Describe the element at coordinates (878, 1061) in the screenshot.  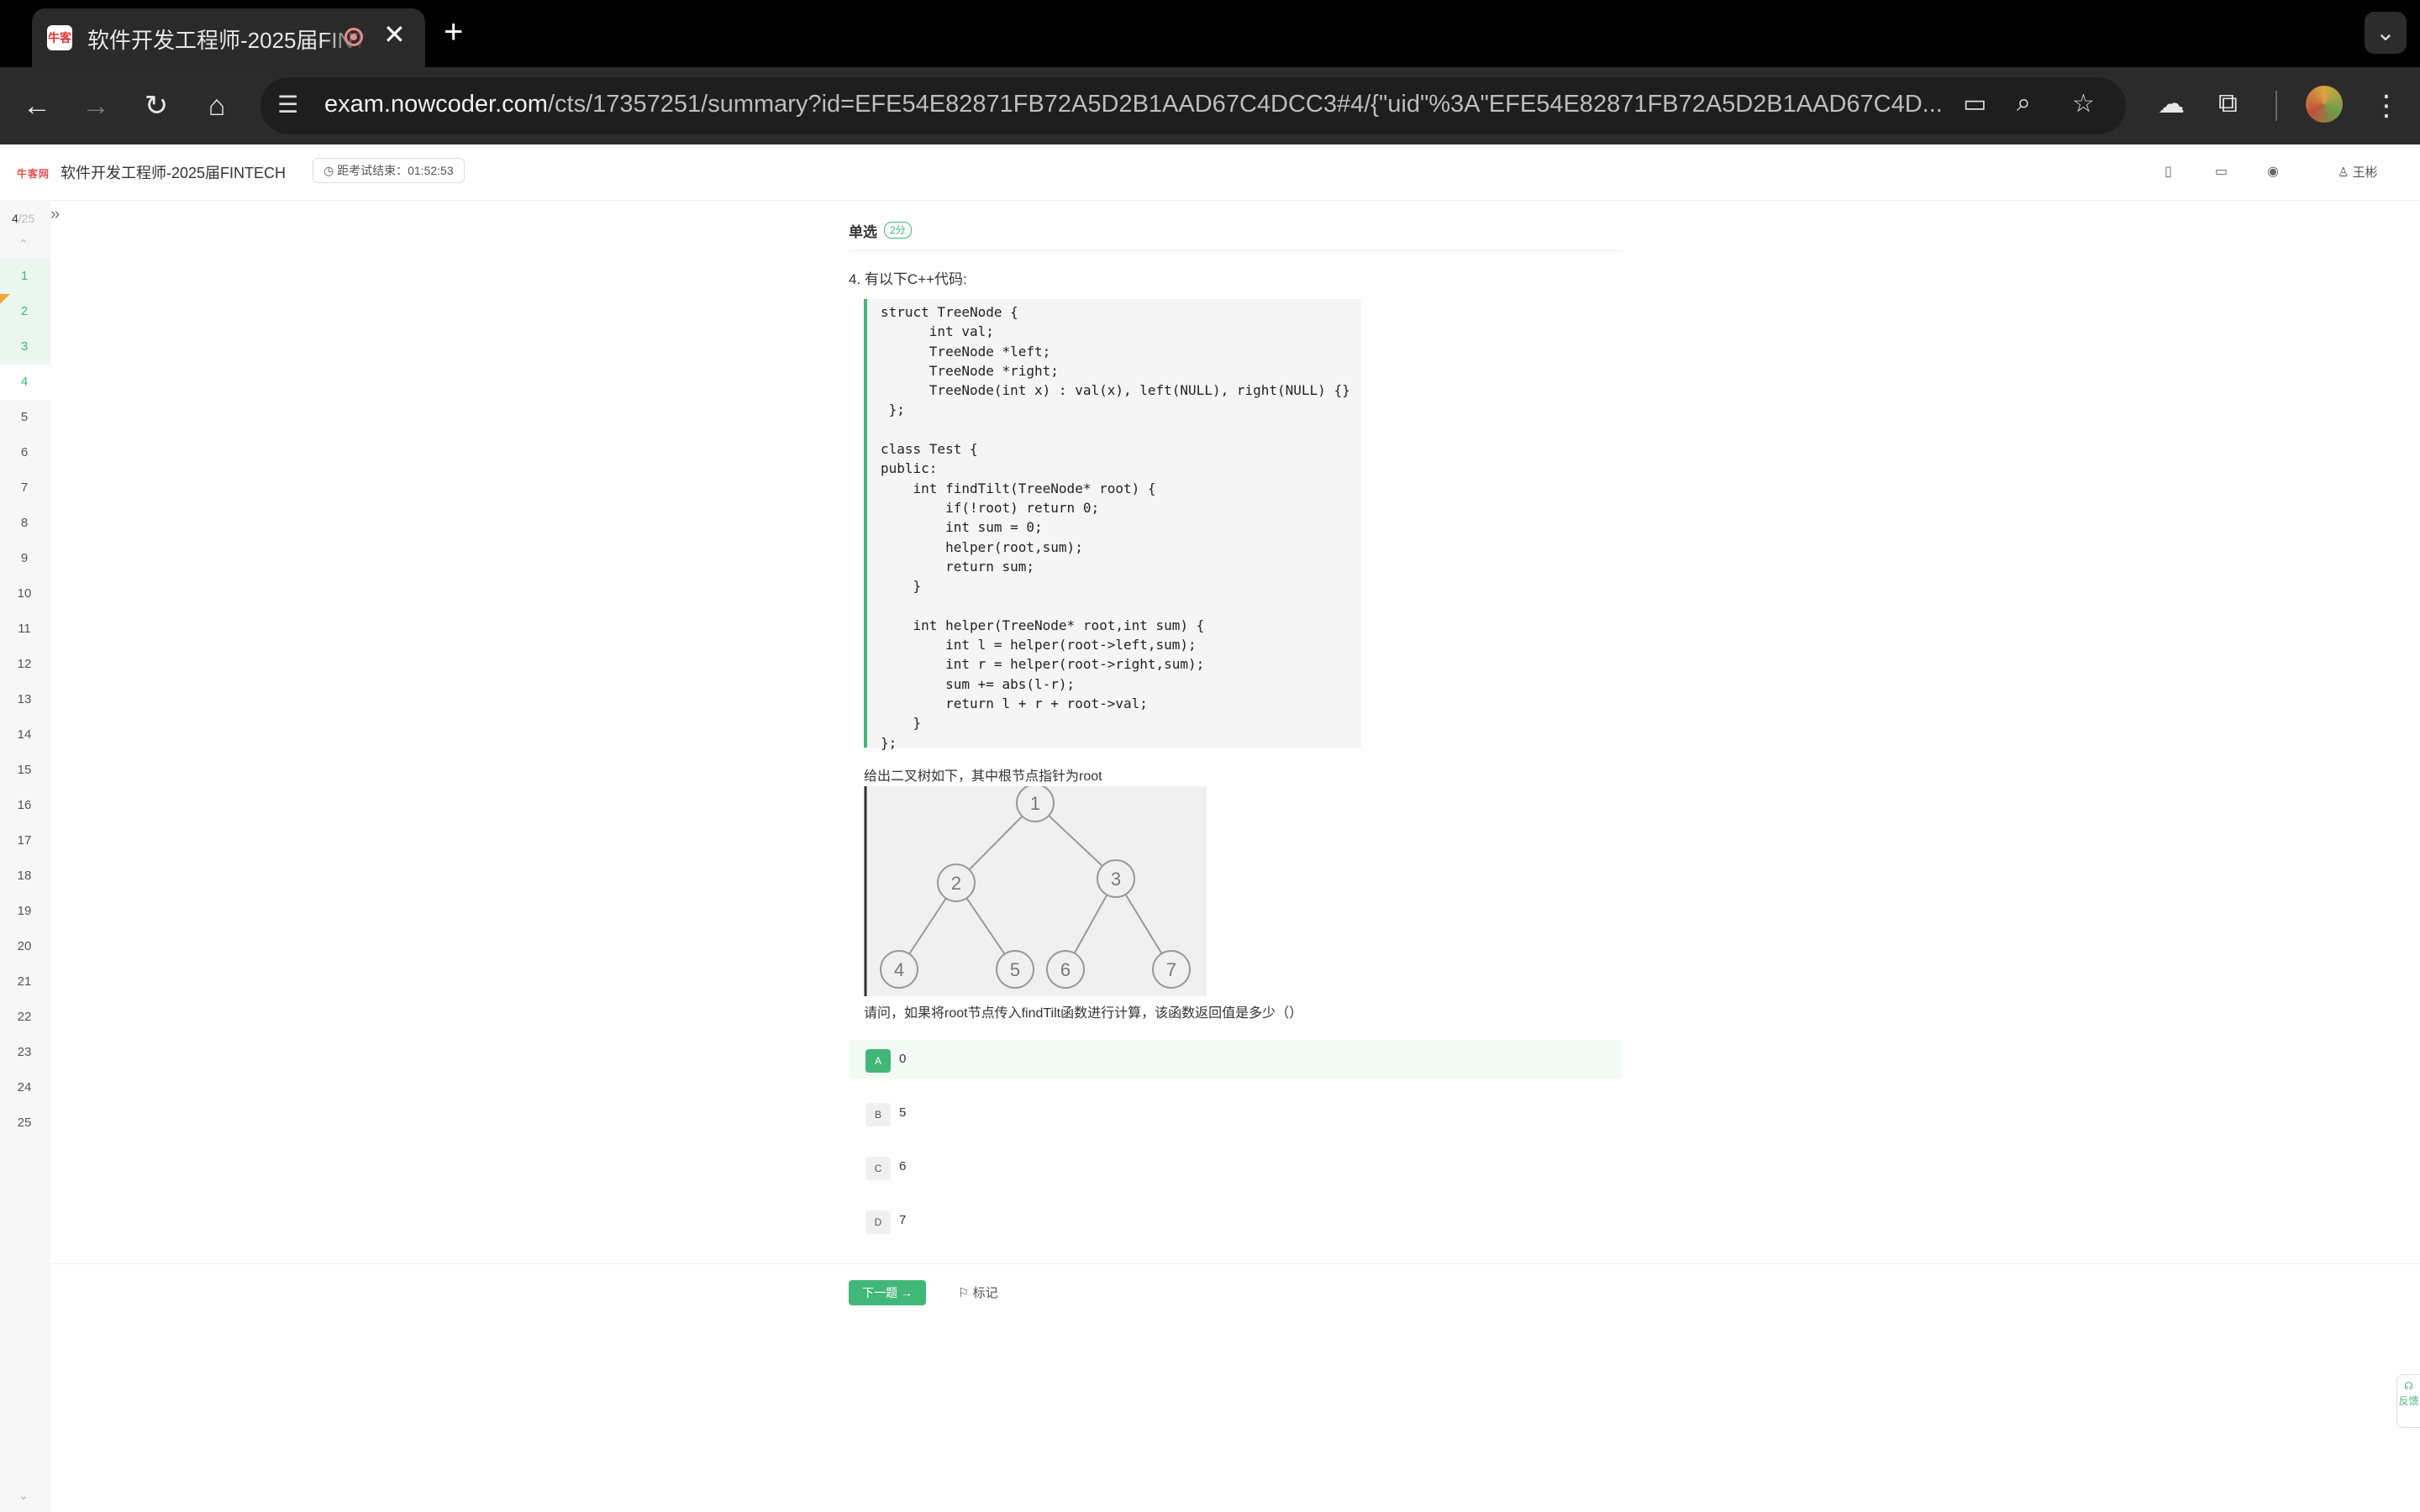
I see `option-letter: A` at that location.